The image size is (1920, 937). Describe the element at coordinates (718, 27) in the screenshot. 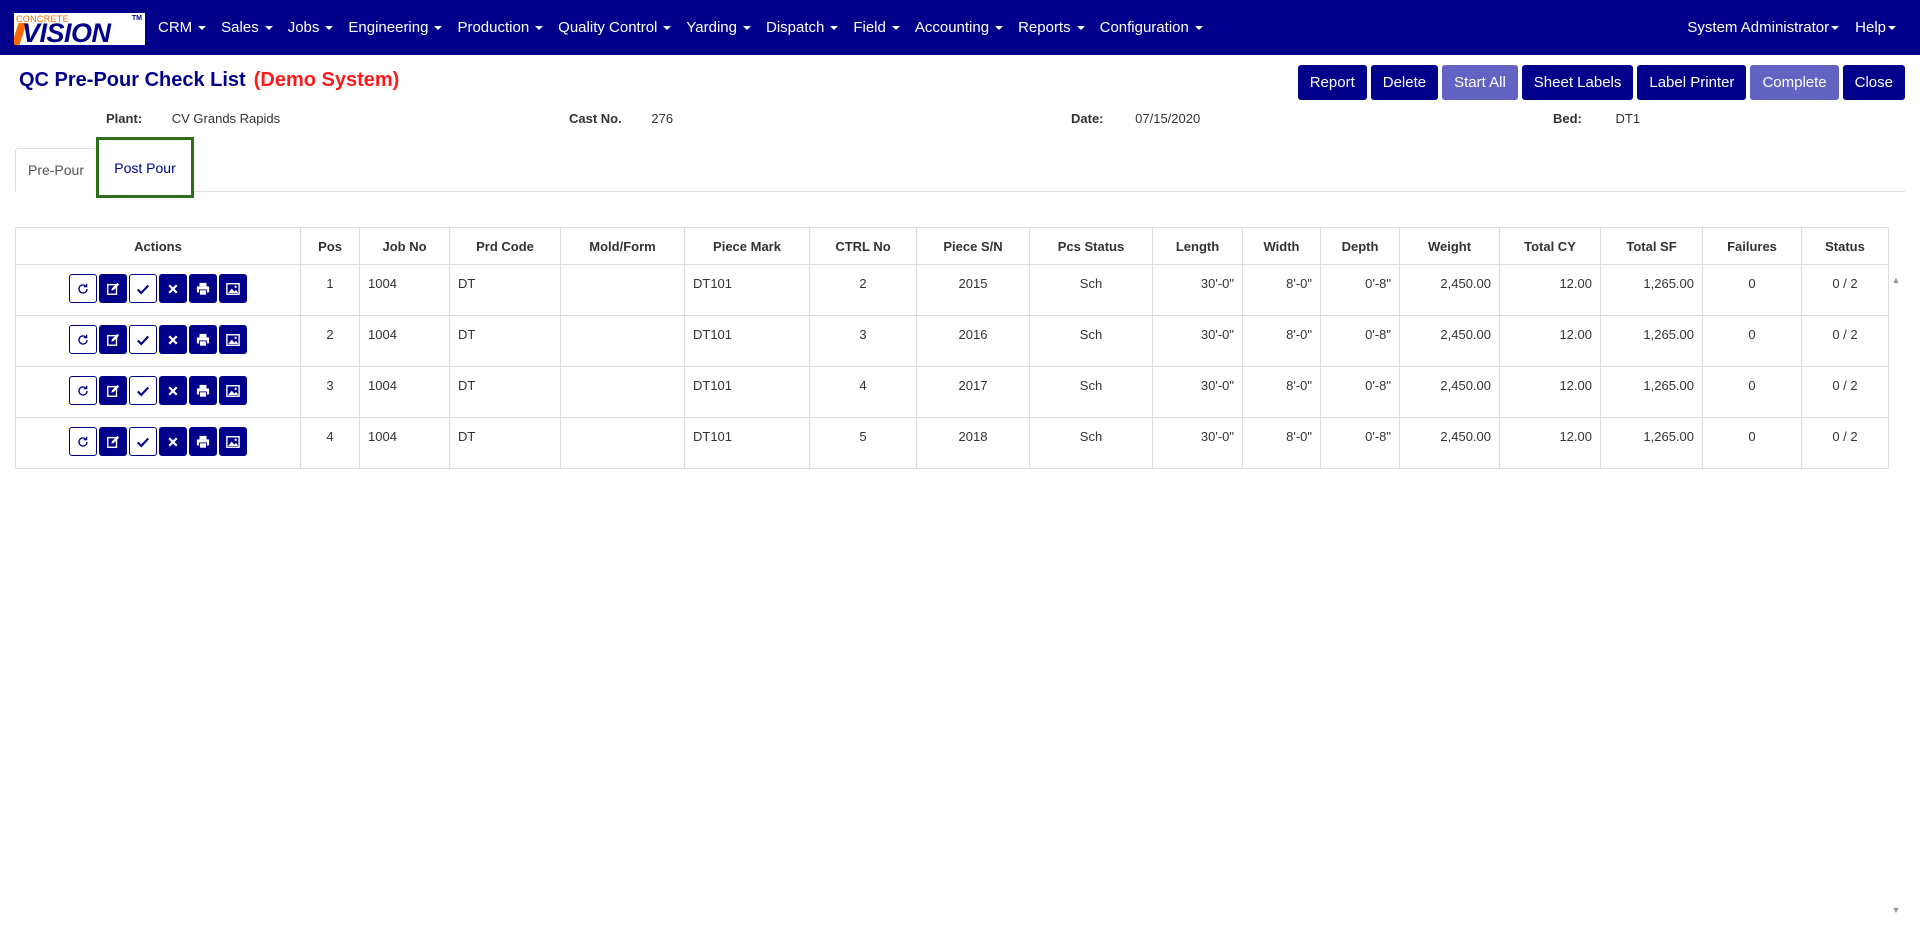

I see `menu-yarding: Yarding` at that location.